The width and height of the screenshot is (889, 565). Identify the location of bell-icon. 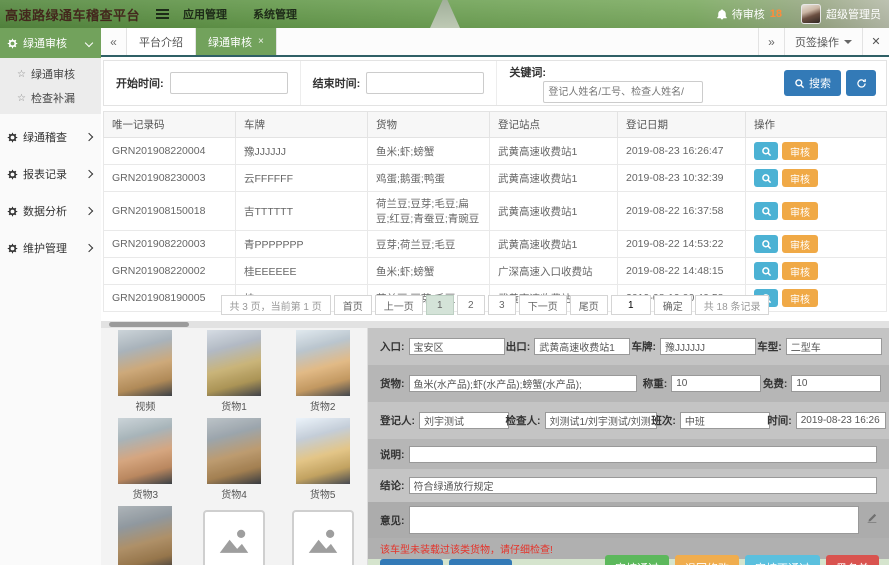
(722, 14).